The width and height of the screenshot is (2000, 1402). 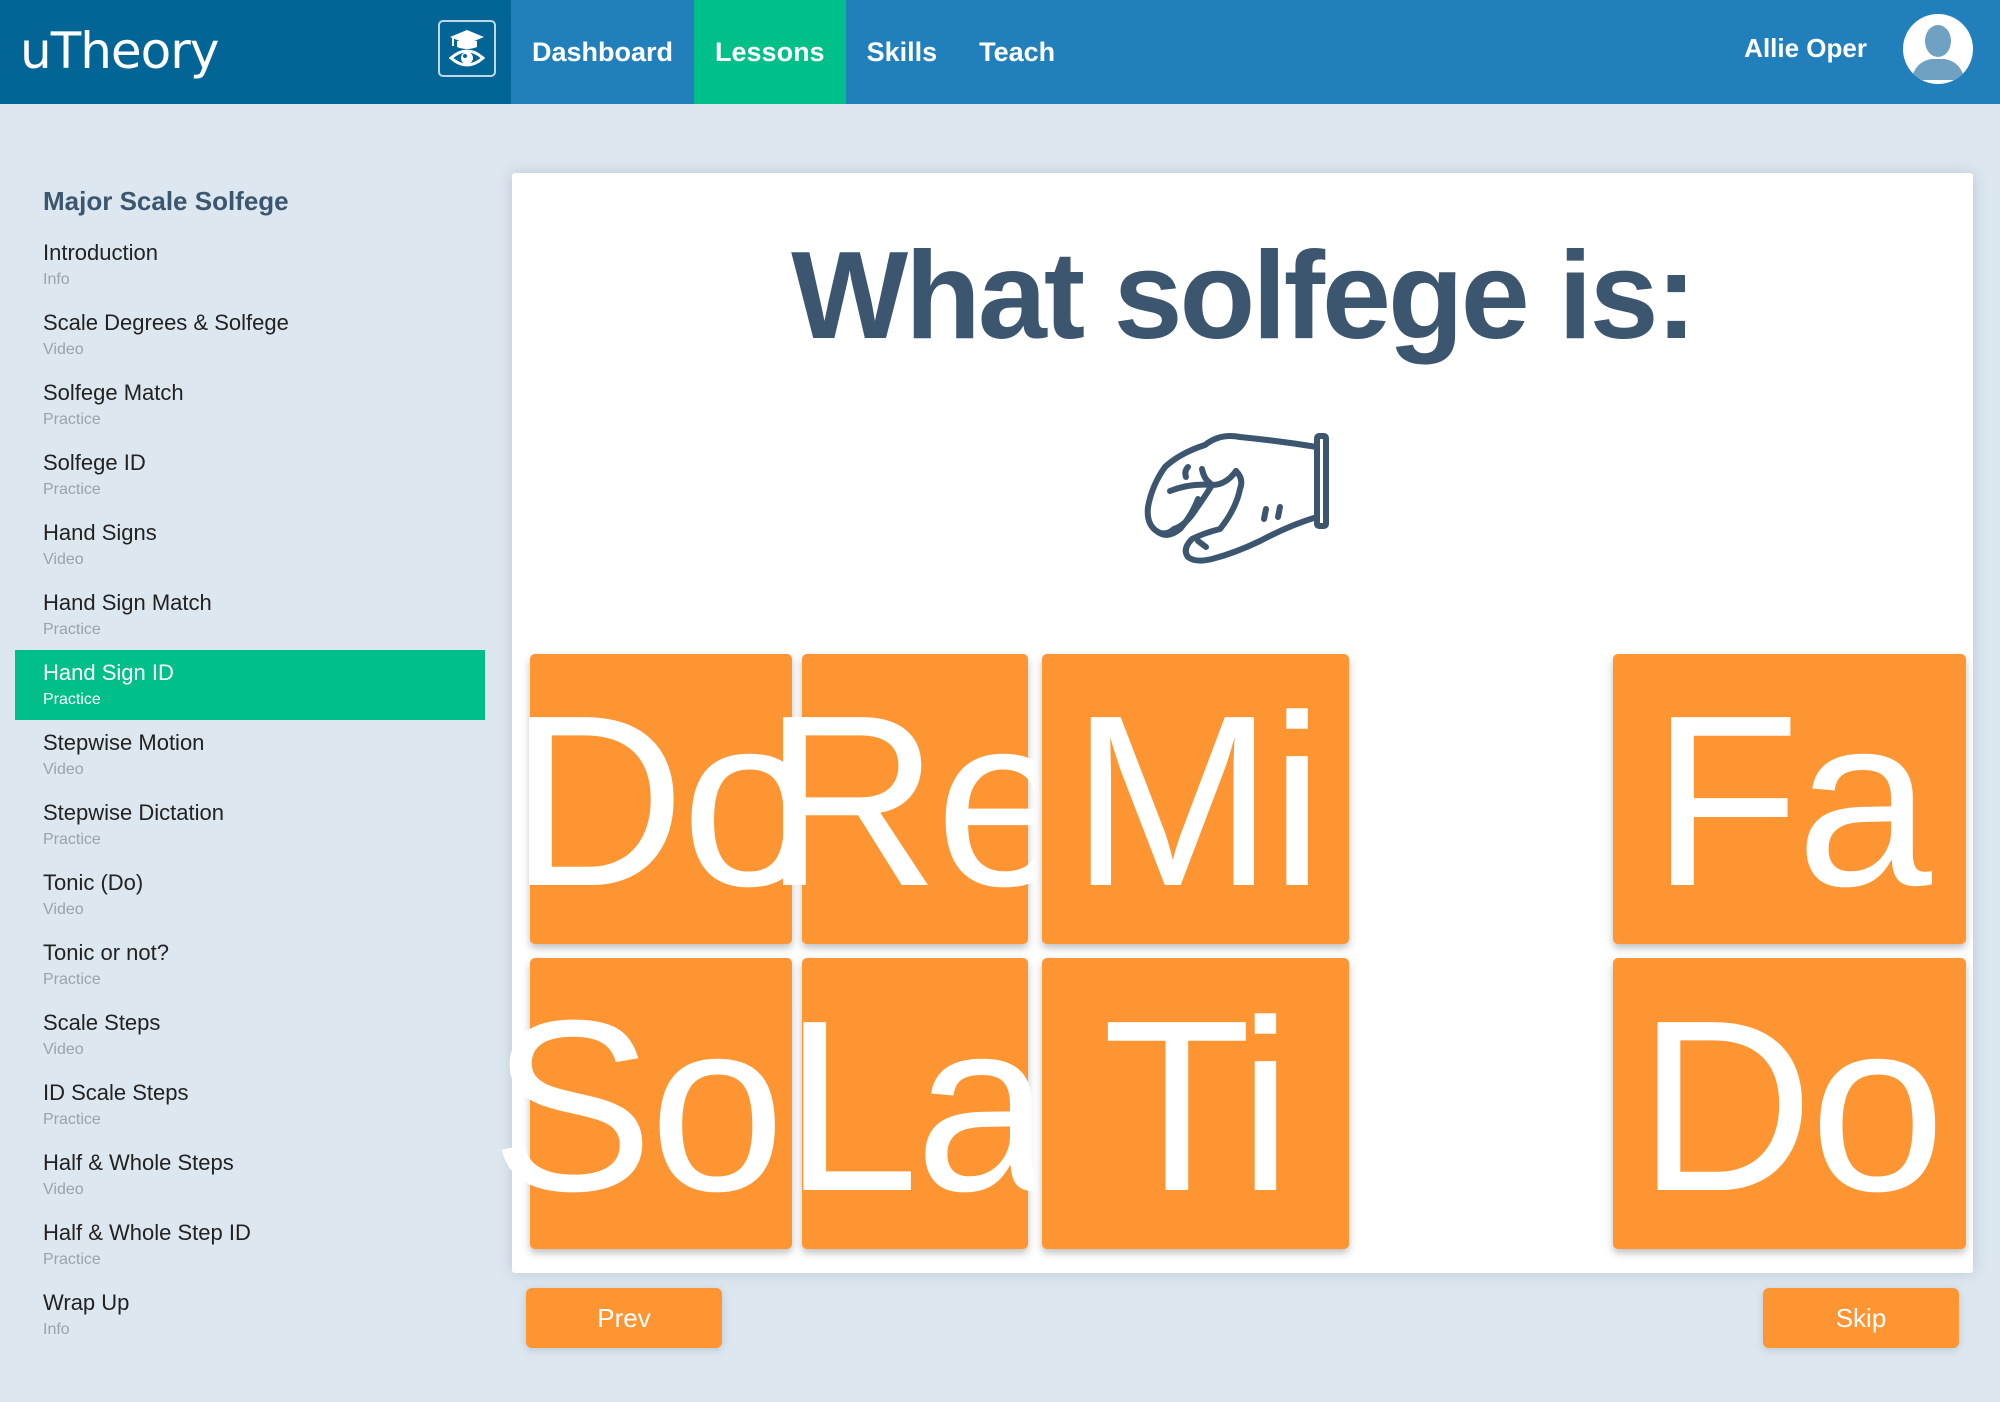 I want to click on user-avatar, so click(x=1938, y=49).